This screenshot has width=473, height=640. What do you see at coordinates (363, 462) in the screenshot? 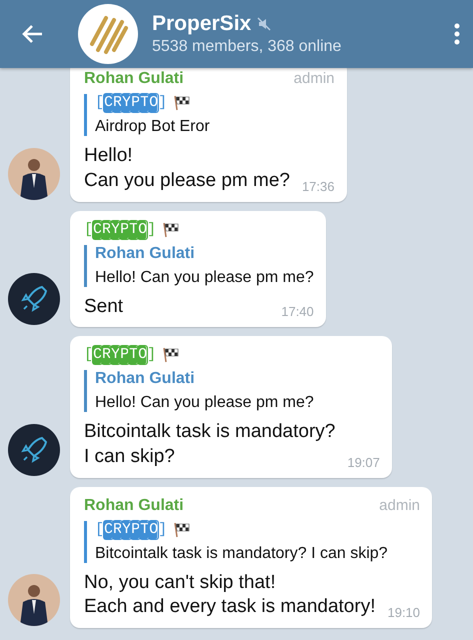
I see `message-time: 19:07` at bounding box center [363, 462].